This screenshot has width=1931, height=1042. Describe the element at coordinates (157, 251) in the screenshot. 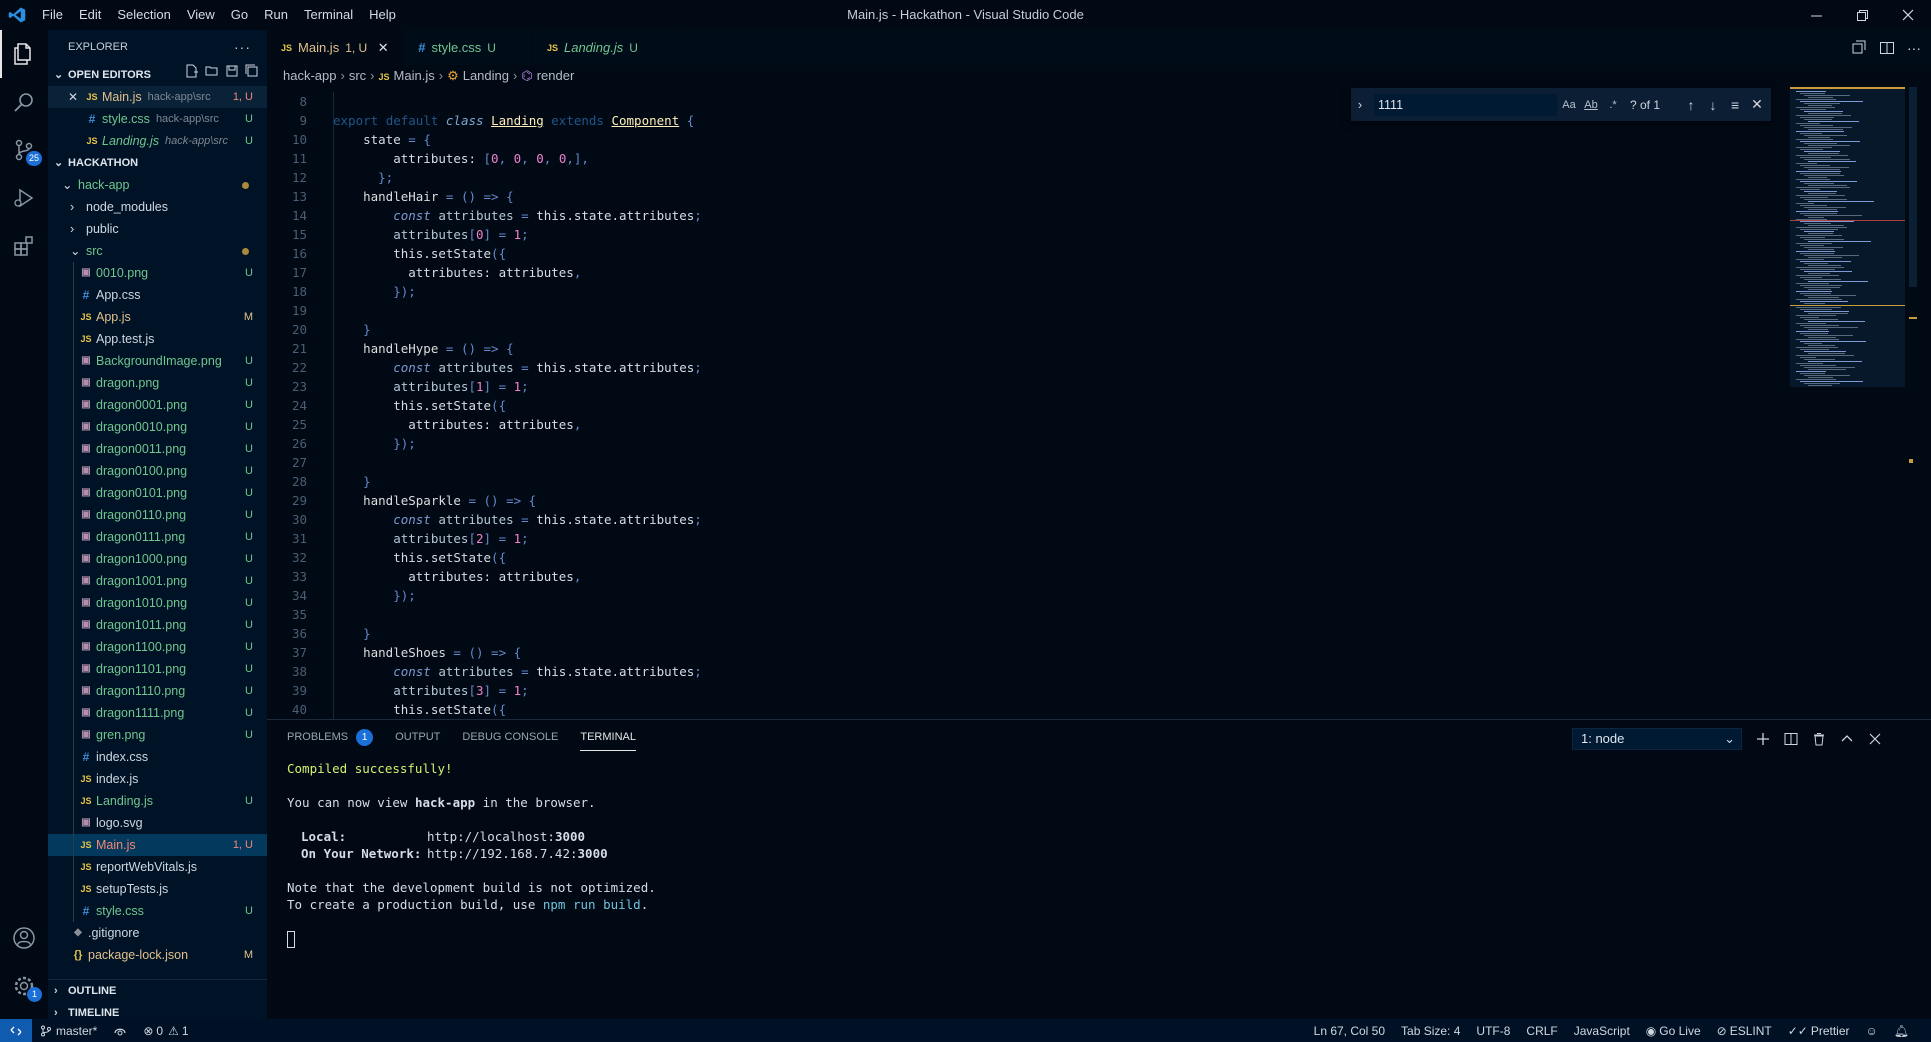

I see `tree-item: ⌄ src` at that location.